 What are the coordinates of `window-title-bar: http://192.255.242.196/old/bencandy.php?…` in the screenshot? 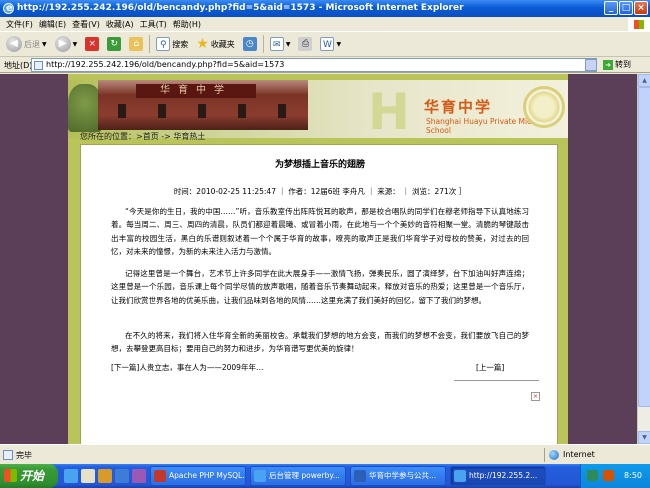 It's located at (325, 8).